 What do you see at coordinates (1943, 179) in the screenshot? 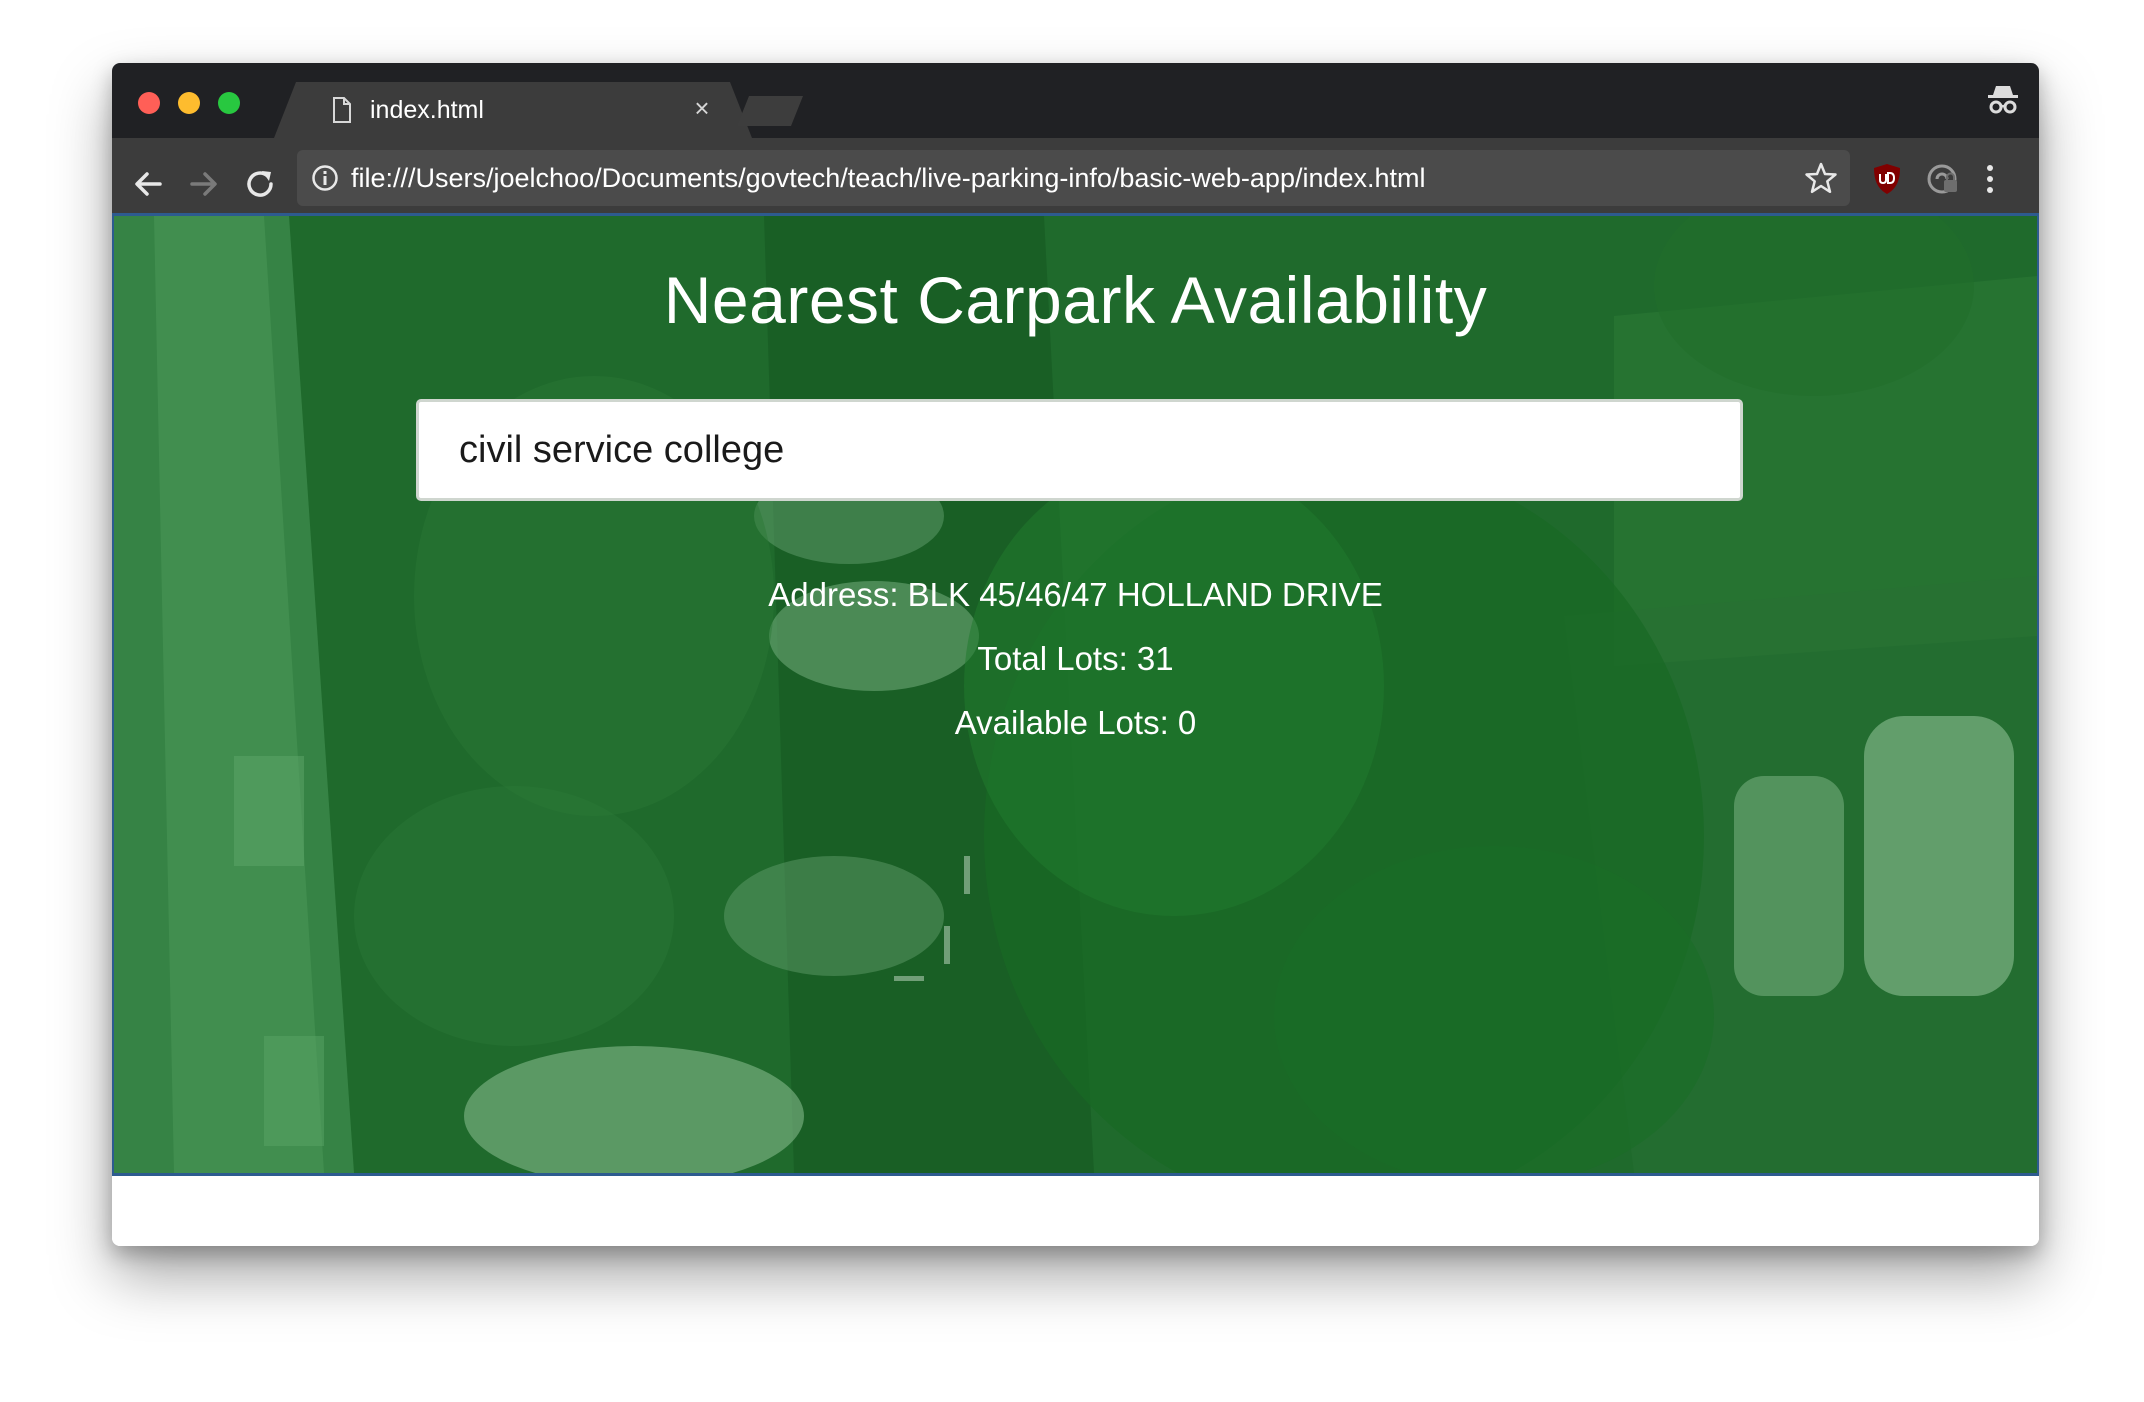
I see `lock-shield-icon` at bounding box center [1943, 179].